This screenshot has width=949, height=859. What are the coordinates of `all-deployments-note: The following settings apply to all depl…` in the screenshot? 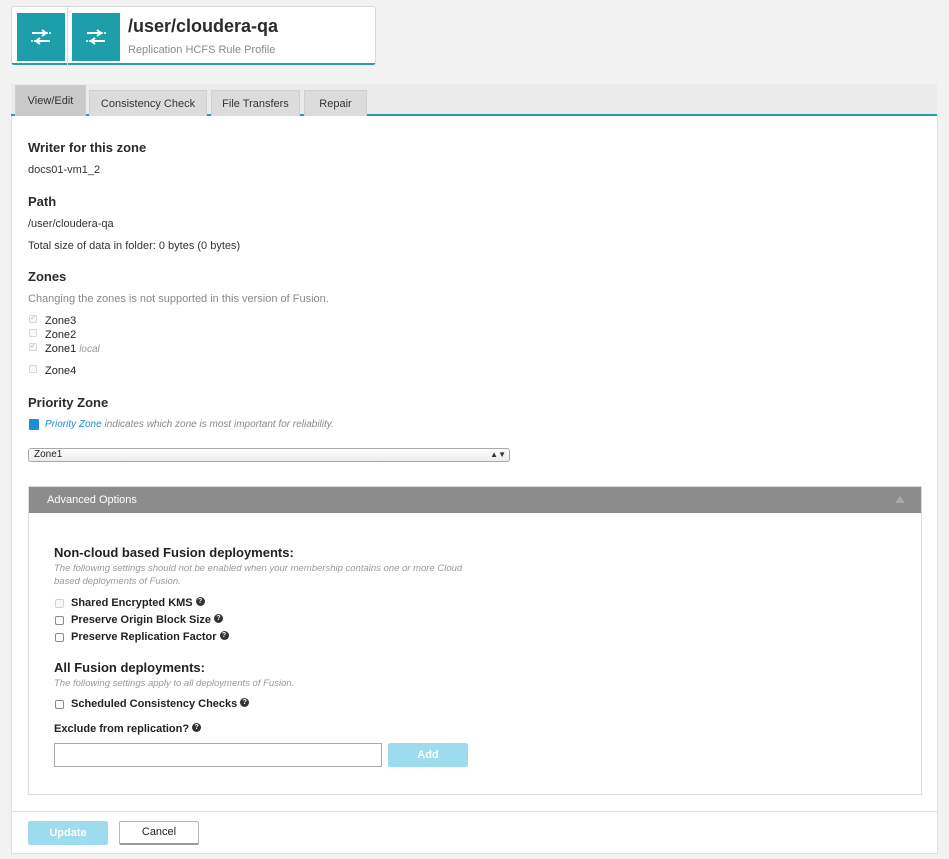 It's located at (174, 683).